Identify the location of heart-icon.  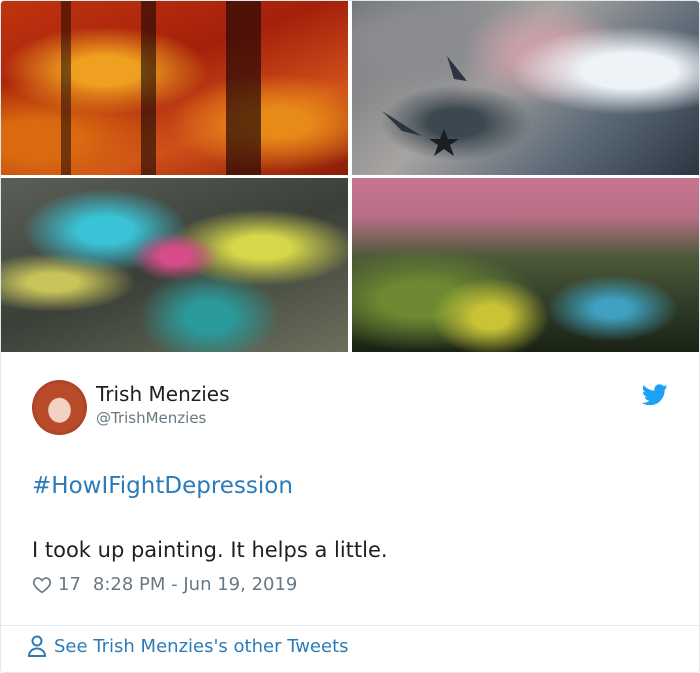
(42, 585).